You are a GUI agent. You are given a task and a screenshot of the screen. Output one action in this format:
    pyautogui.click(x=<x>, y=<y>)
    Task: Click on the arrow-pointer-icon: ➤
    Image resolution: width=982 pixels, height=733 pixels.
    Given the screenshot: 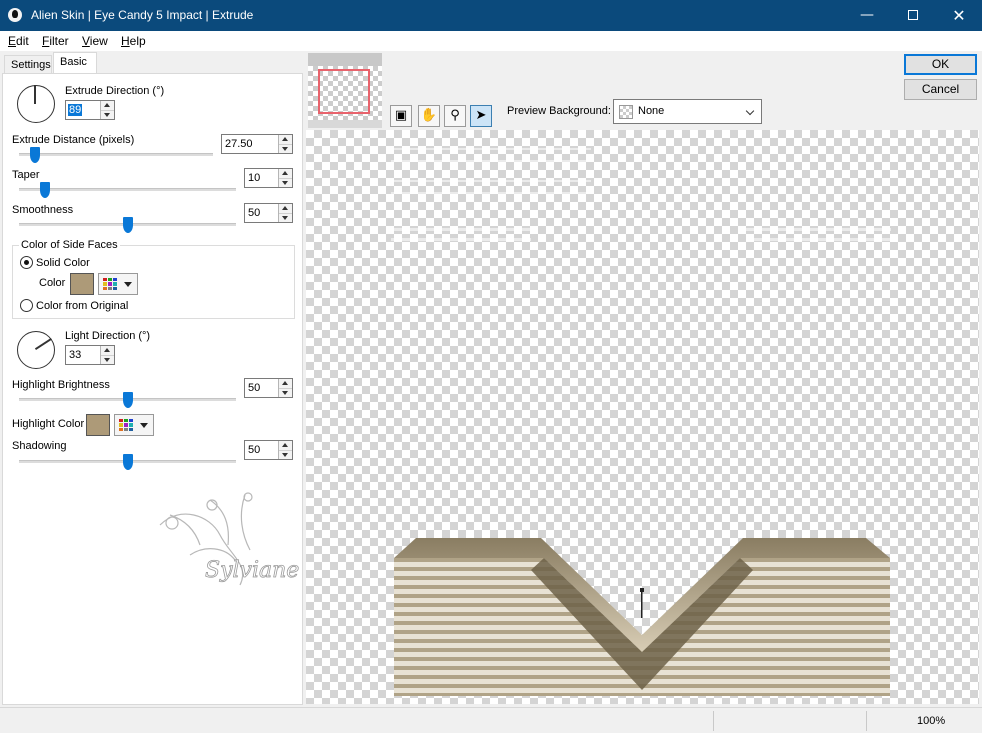 What is the action you would take?
    pyautogui.click(x=481, y=116)
    